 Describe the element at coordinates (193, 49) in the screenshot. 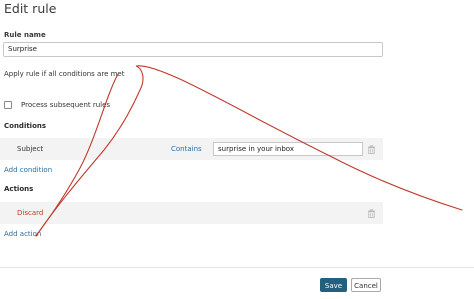

I see `rule-name-input` at that location.